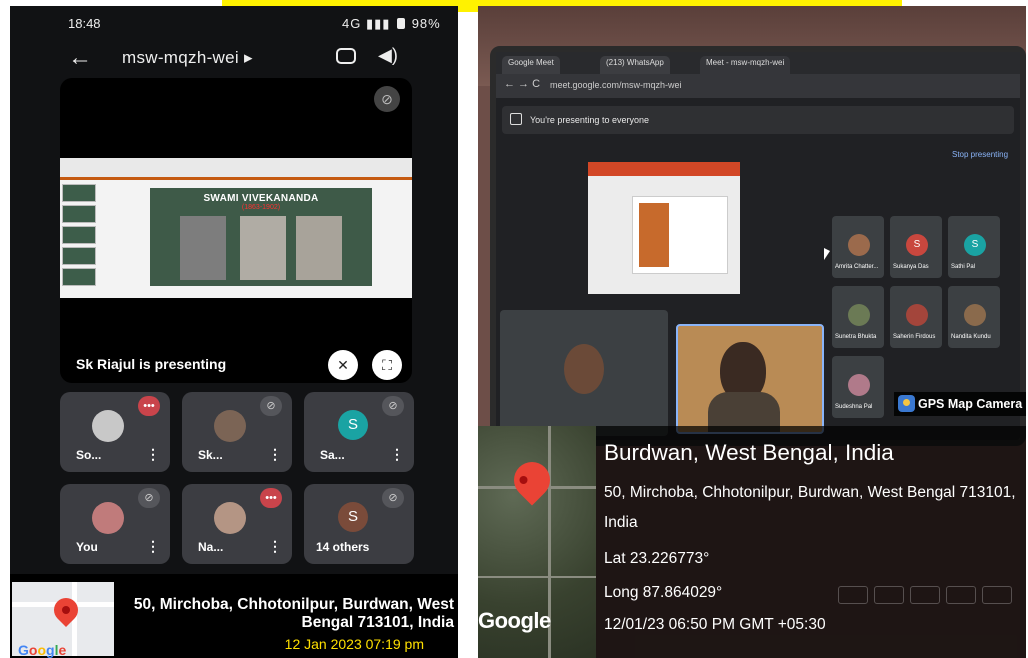  I want to click on pin-off-icon: ✕, so click(343, 365).